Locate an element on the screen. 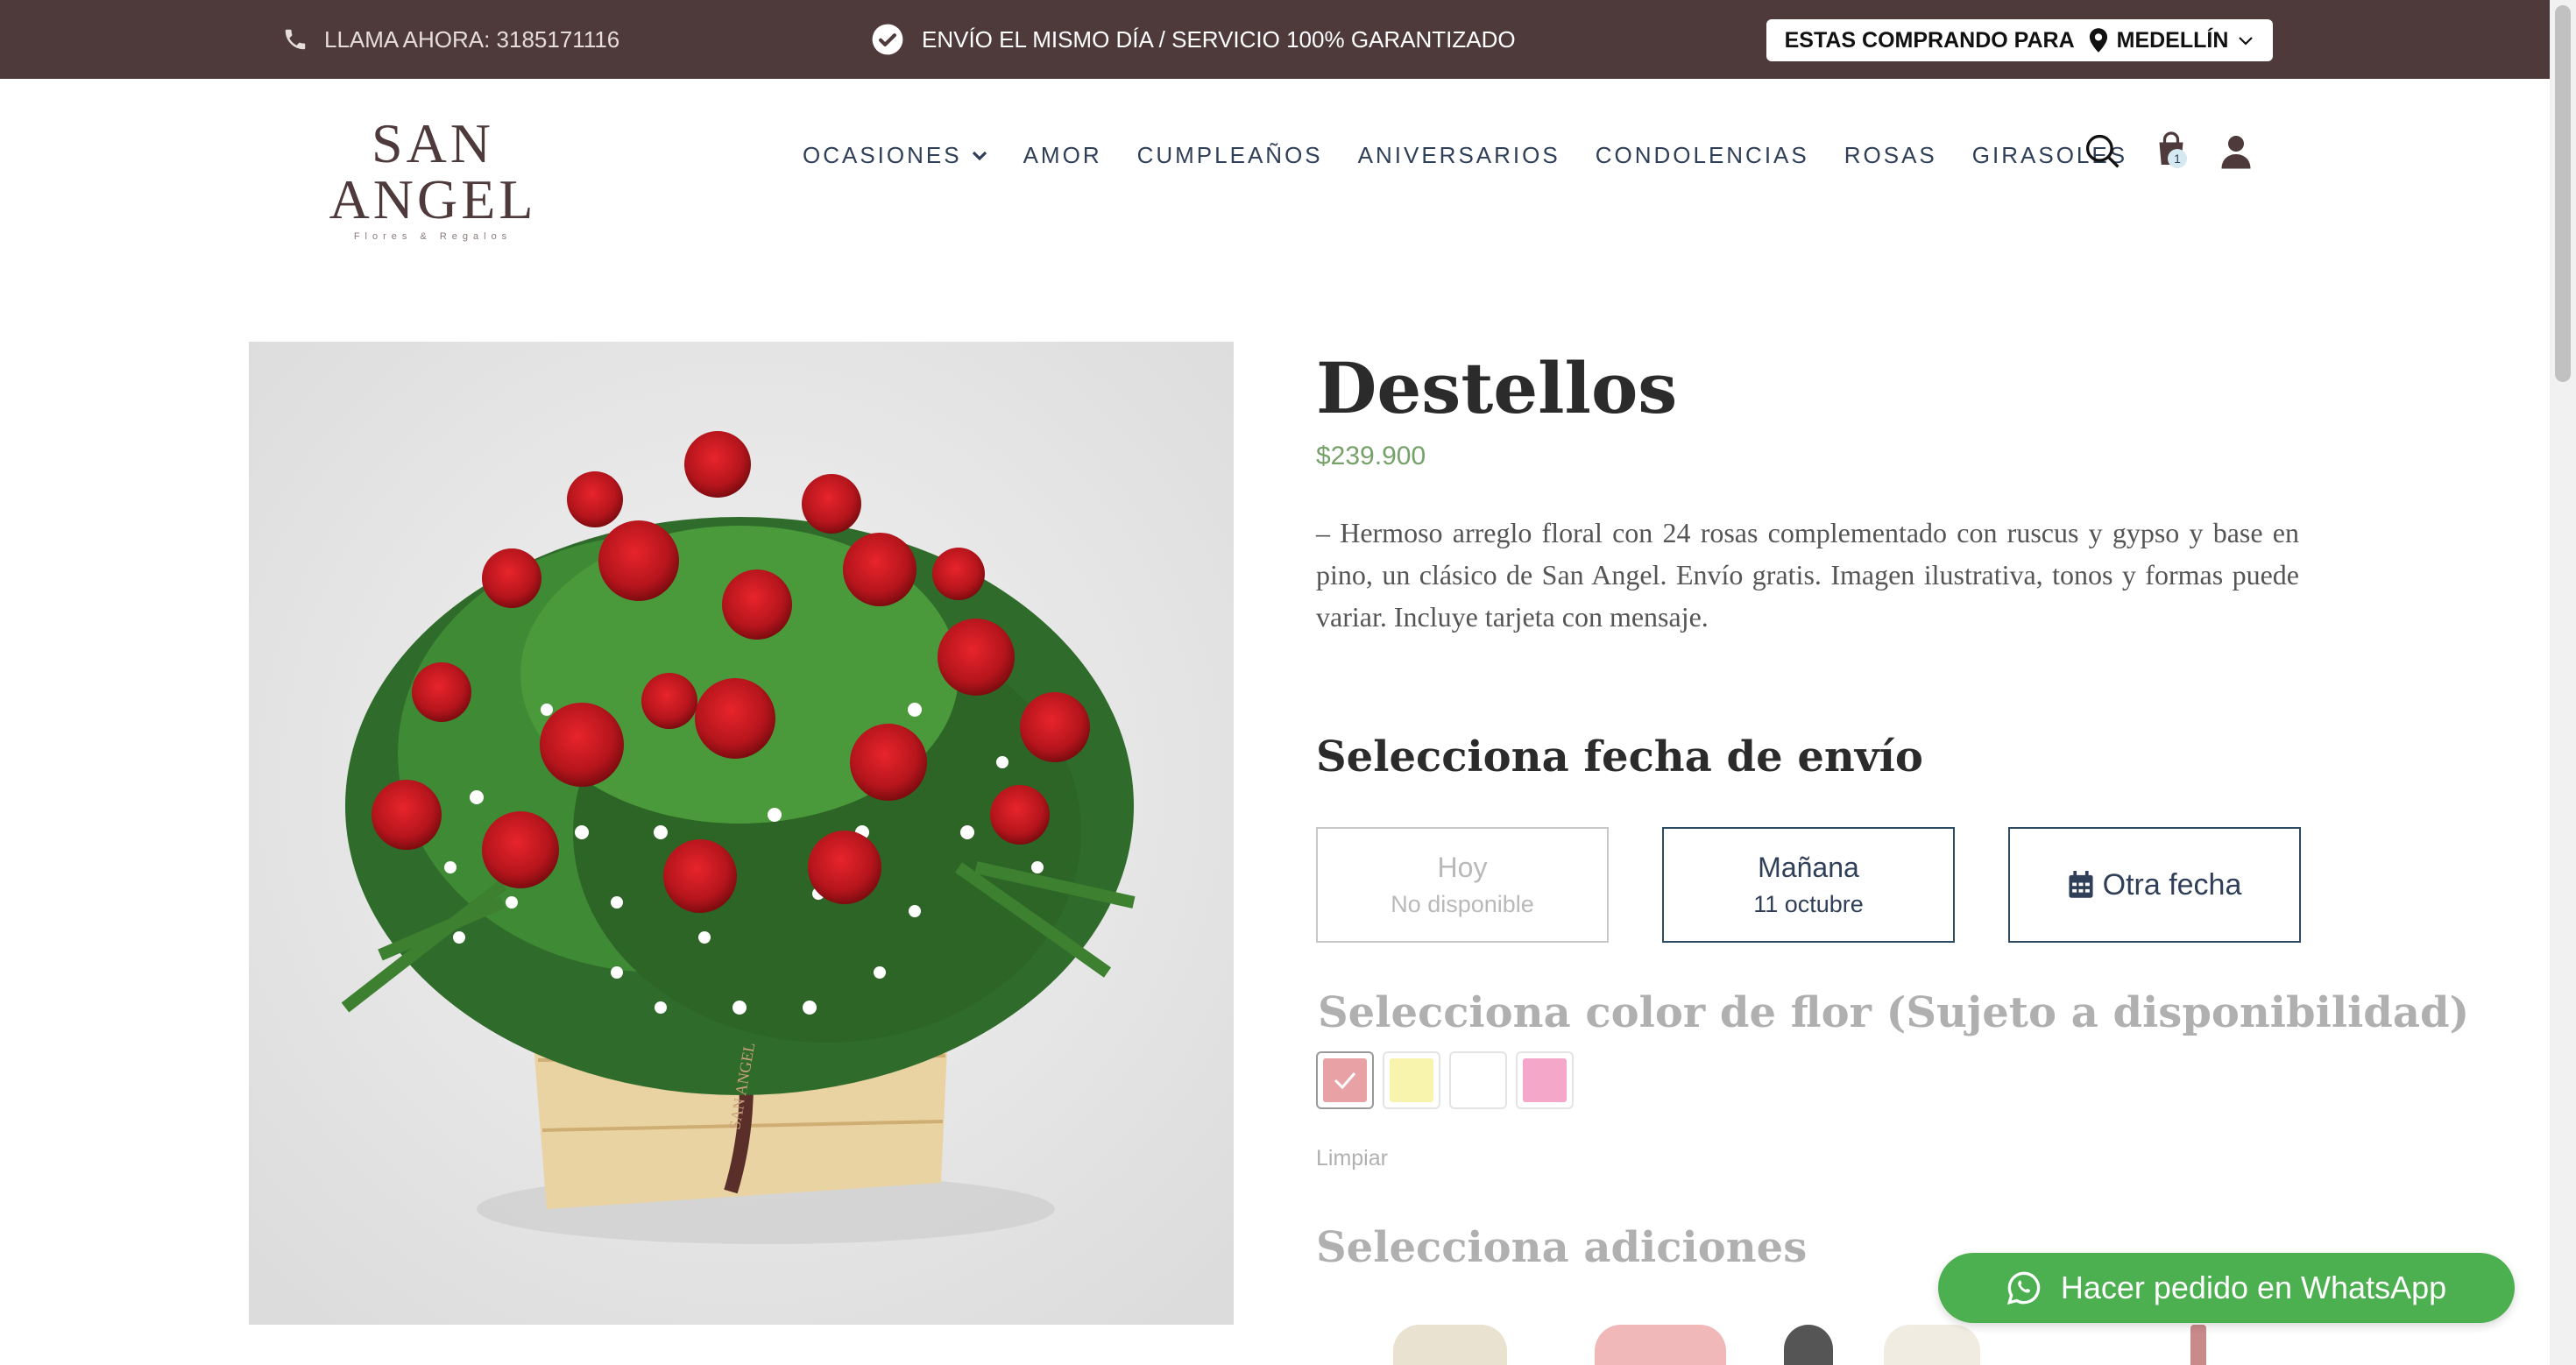  nav-item-ocasiones: OCASIONES is located at coordinates (895, 155).